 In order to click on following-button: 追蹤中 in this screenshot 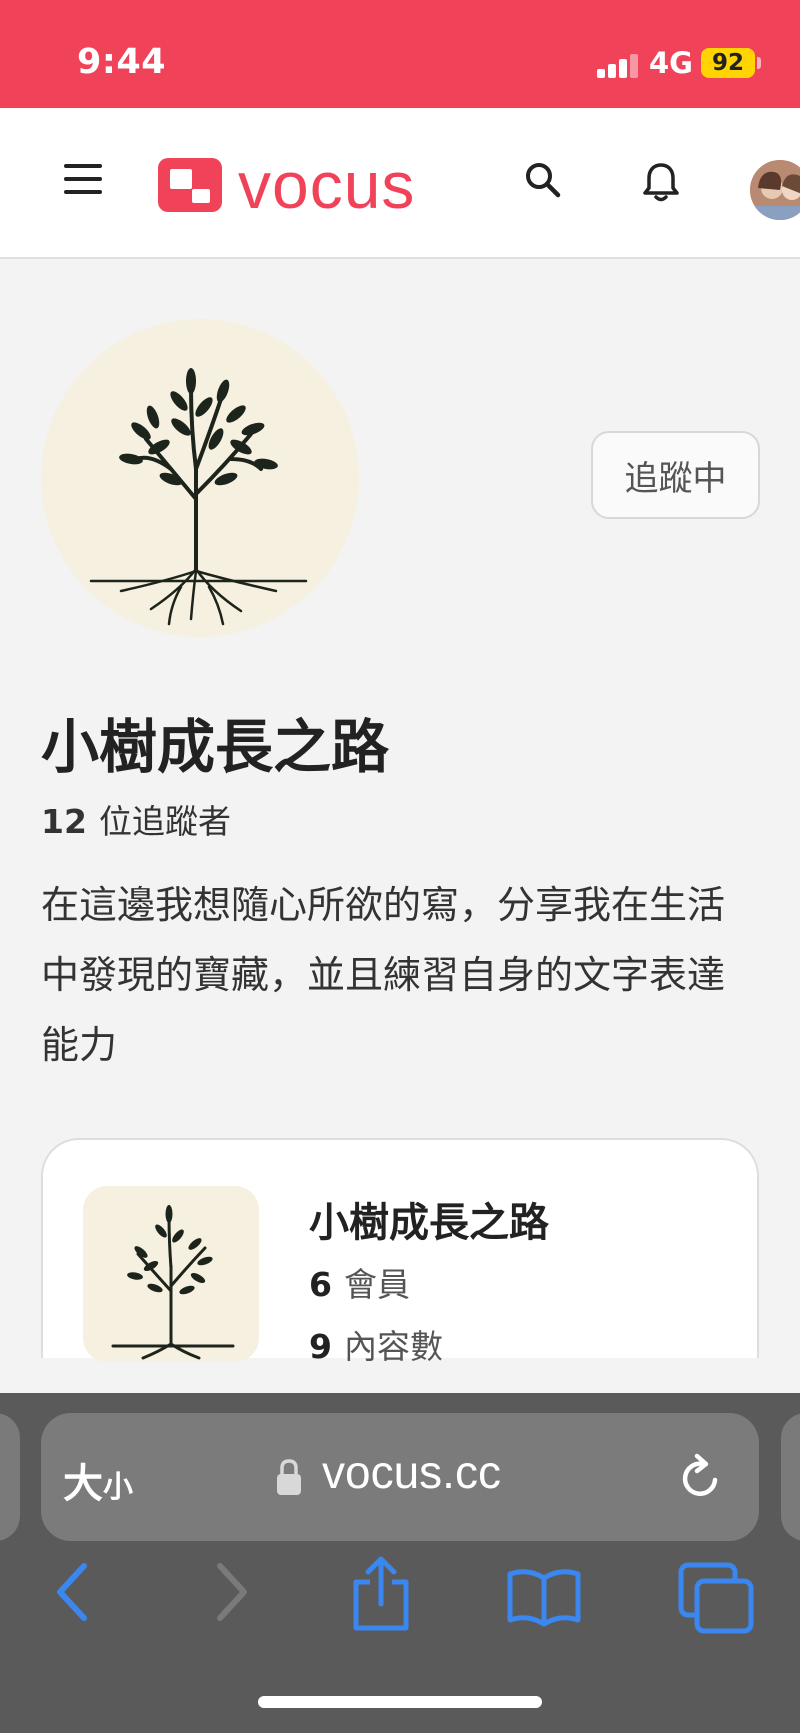, I will do `click(675, 475)`.